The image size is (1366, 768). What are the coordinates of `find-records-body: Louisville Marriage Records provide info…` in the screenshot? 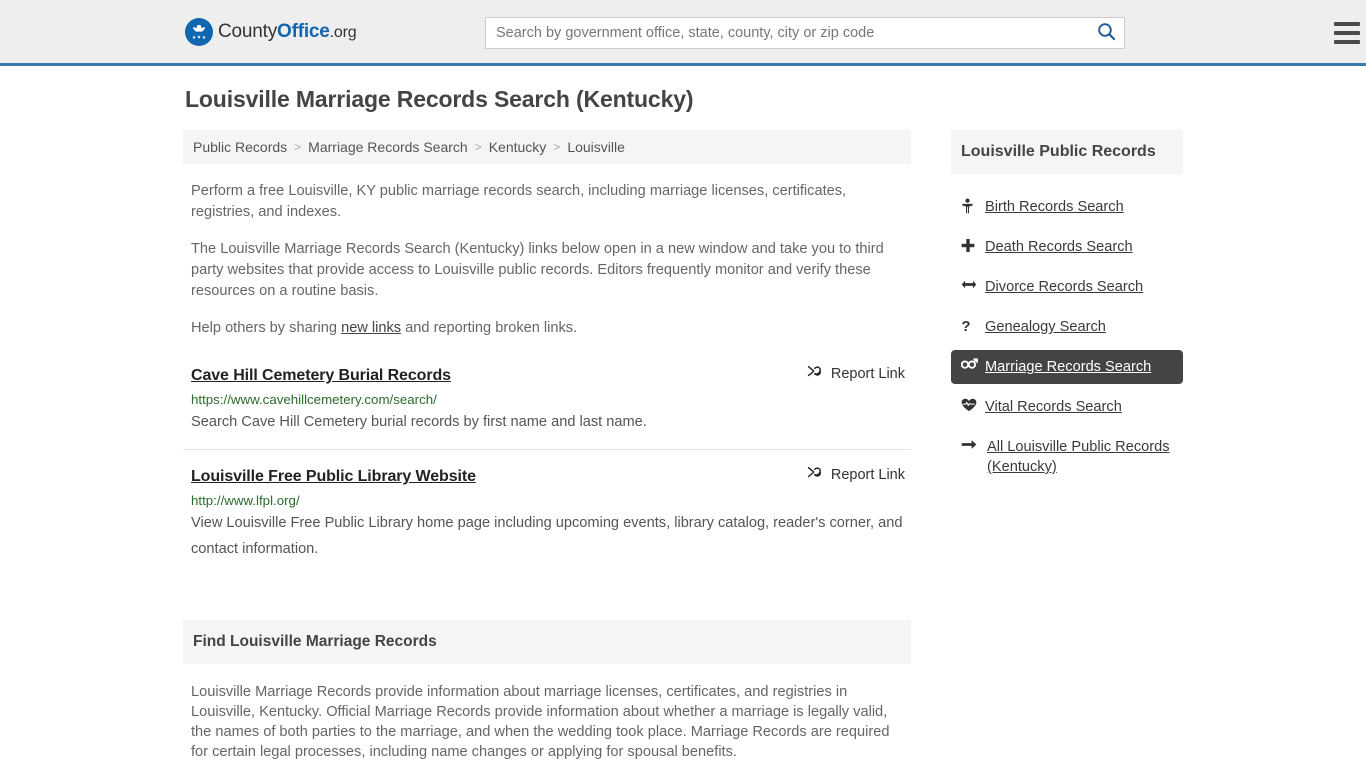 It's located at (540, 722).